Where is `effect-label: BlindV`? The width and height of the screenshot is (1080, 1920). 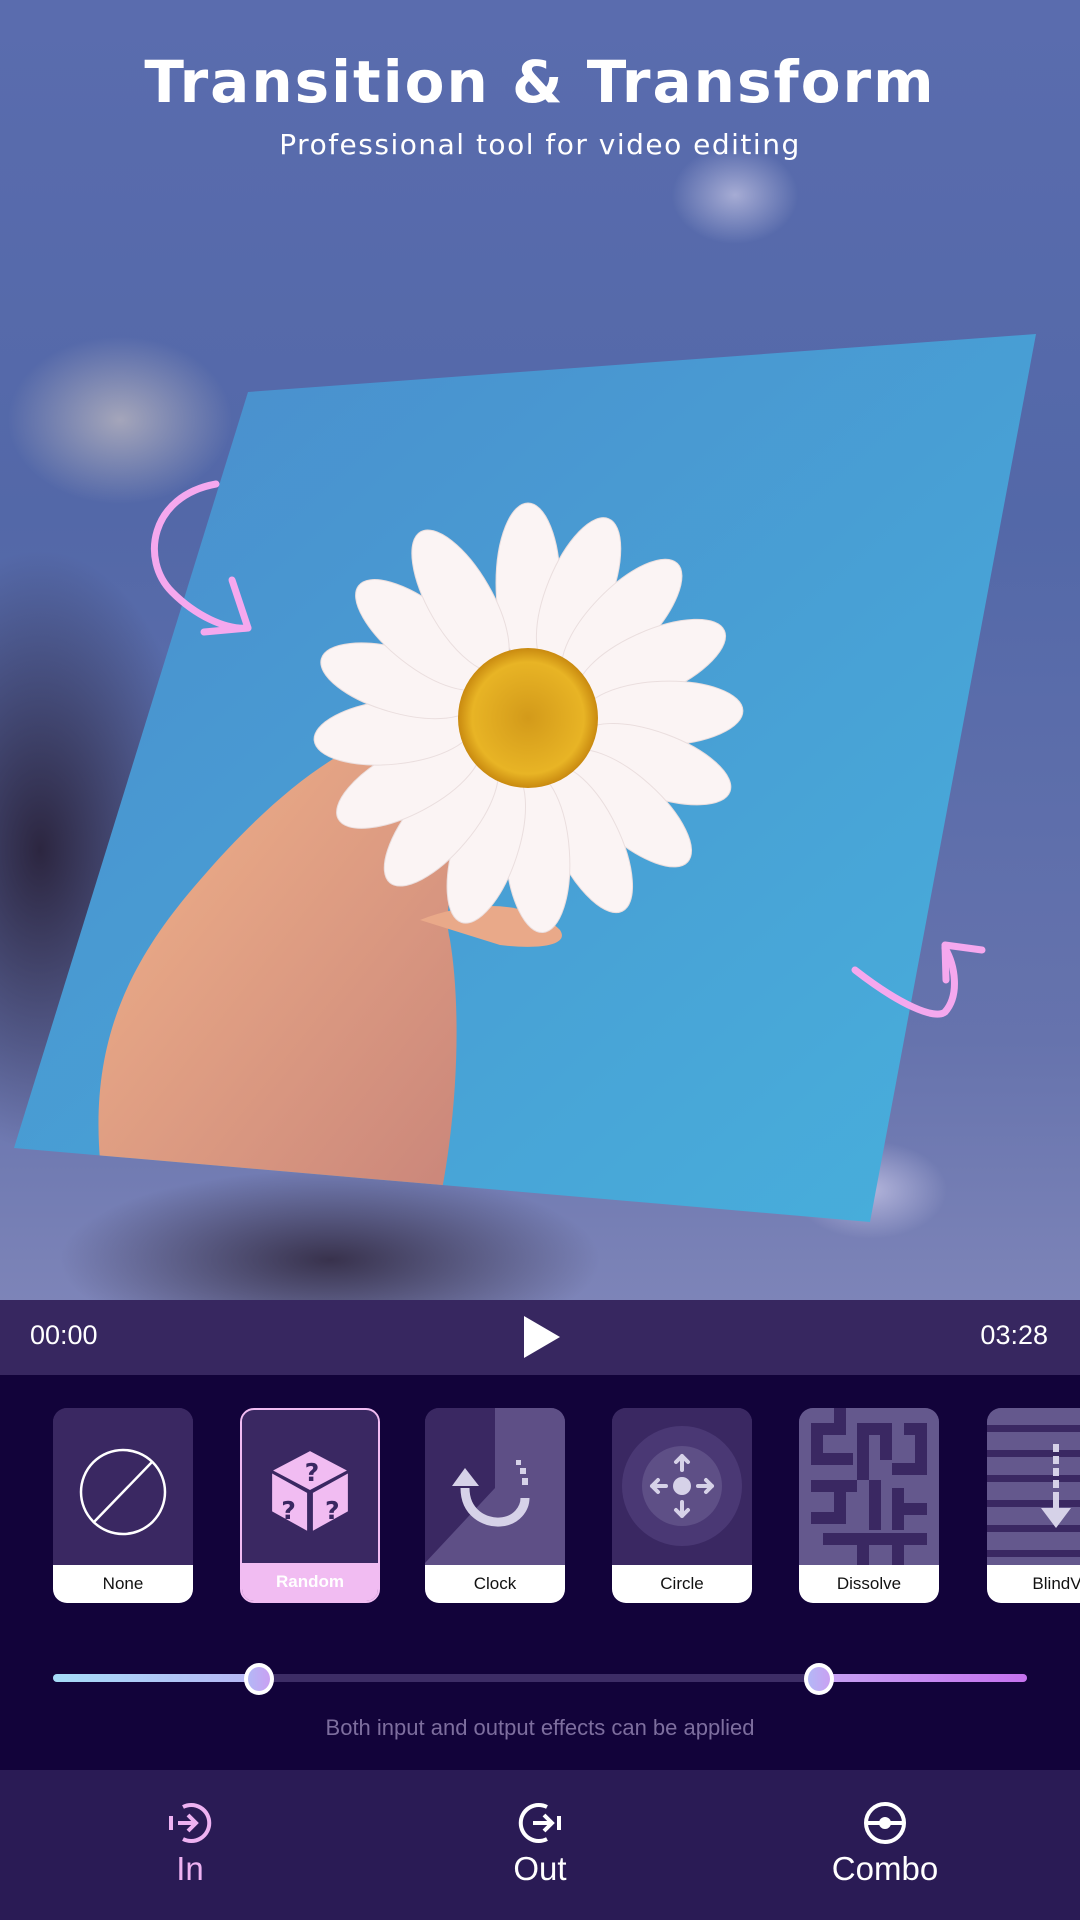 effect-label: BlindV is located at coordinates (1033, 1584).